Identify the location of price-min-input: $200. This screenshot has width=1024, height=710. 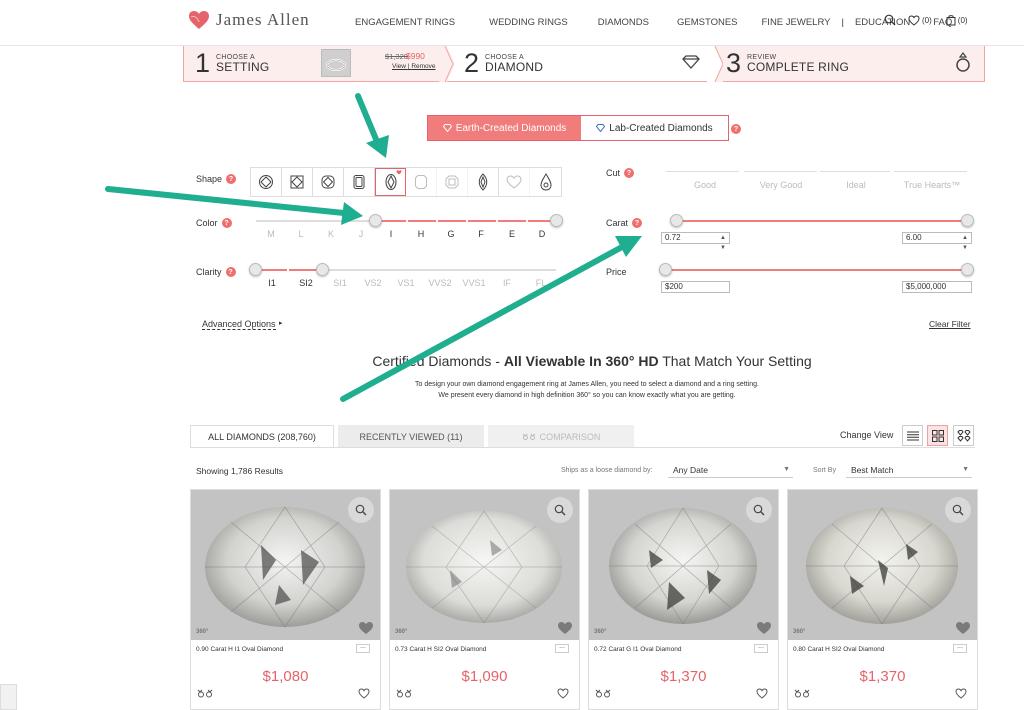
(695, 287).